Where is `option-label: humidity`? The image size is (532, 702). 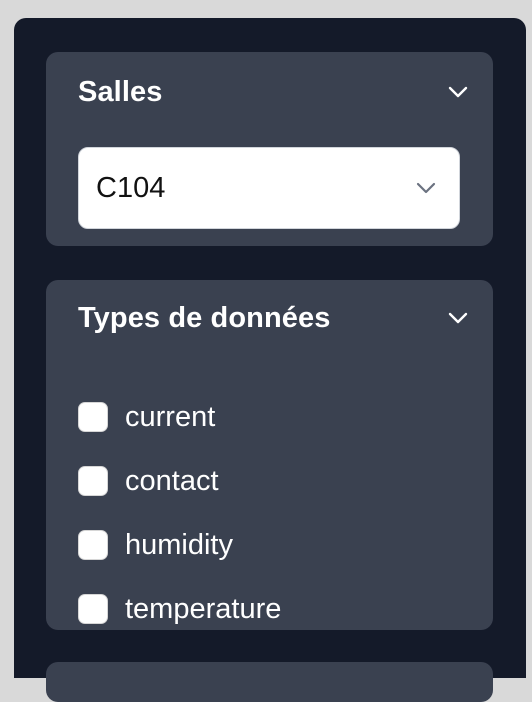 option-label: humidity is located at coordinates (179, 544).